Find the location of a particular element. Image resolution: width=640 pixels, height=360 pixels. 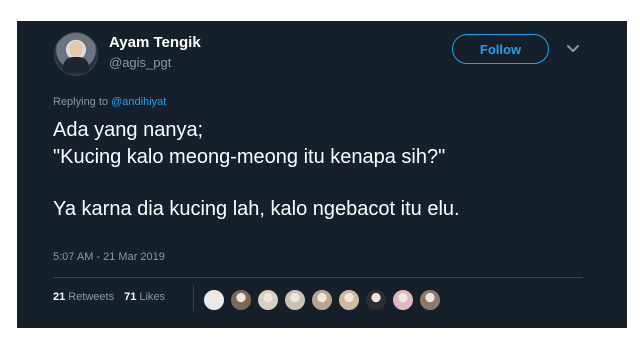

stats-divider is located at coordinates (318, 277).